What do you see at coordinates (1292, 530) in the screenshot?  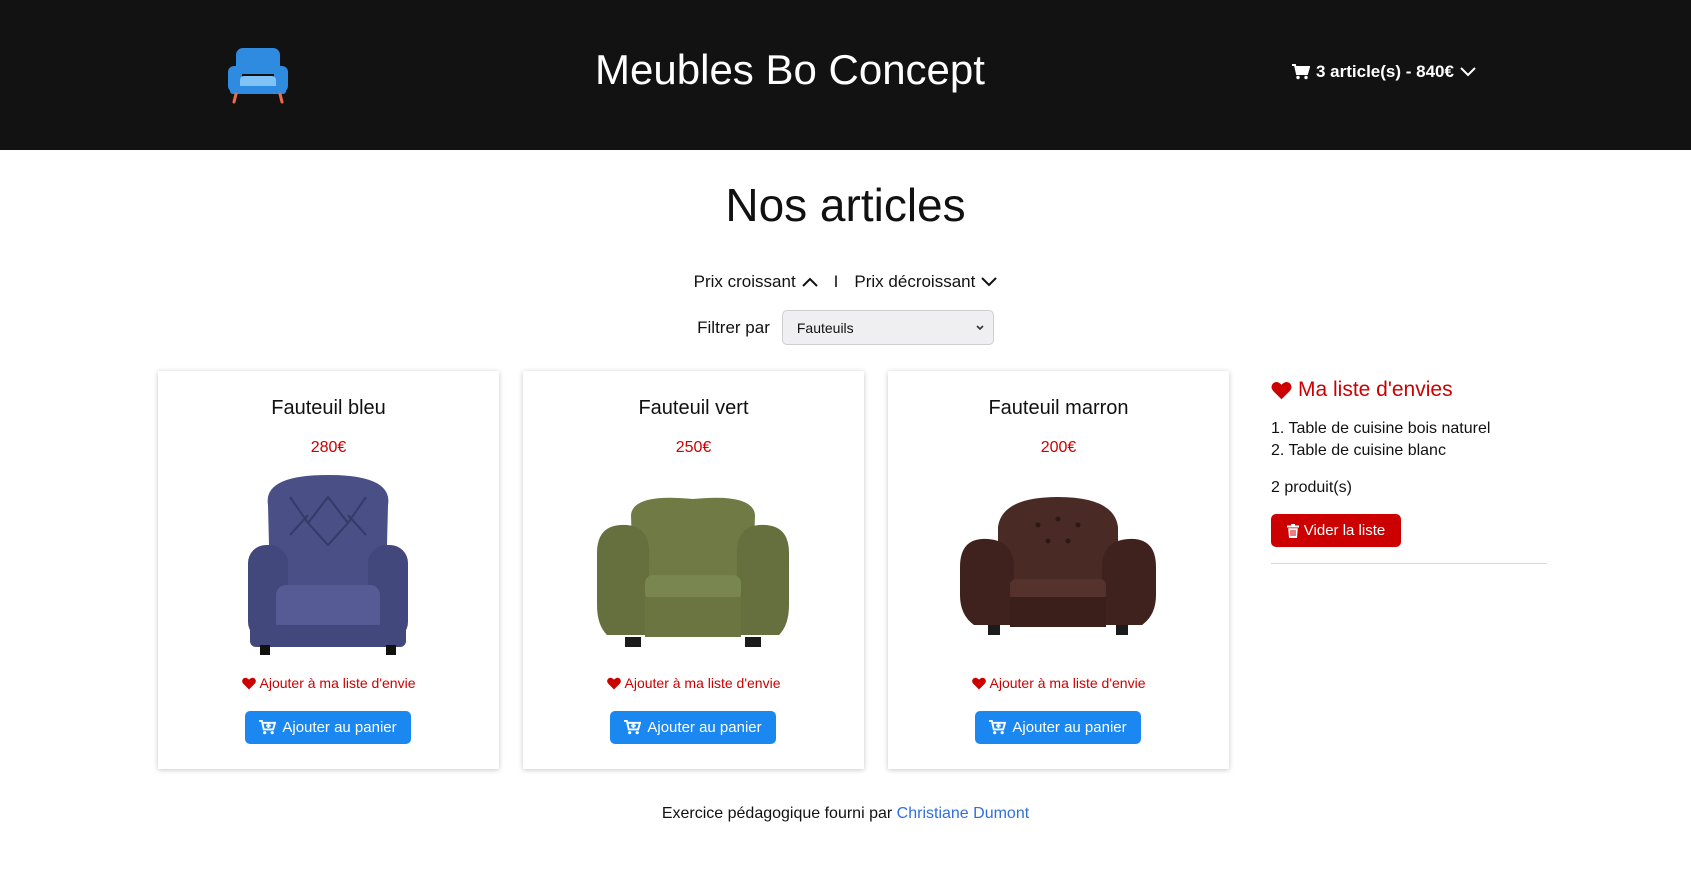 I see `trash-icon` at bounding box center [1292, 530].